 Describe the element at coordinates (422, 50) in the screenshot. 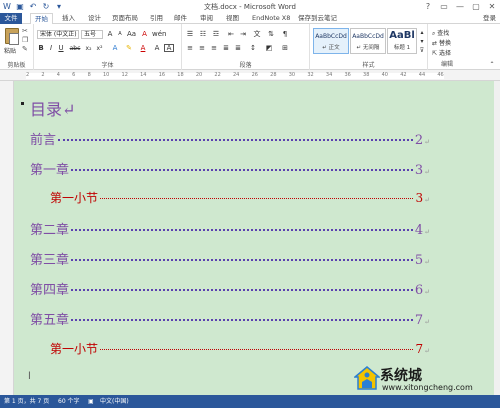

I see `styles-more-icon: ⊽` at that location.